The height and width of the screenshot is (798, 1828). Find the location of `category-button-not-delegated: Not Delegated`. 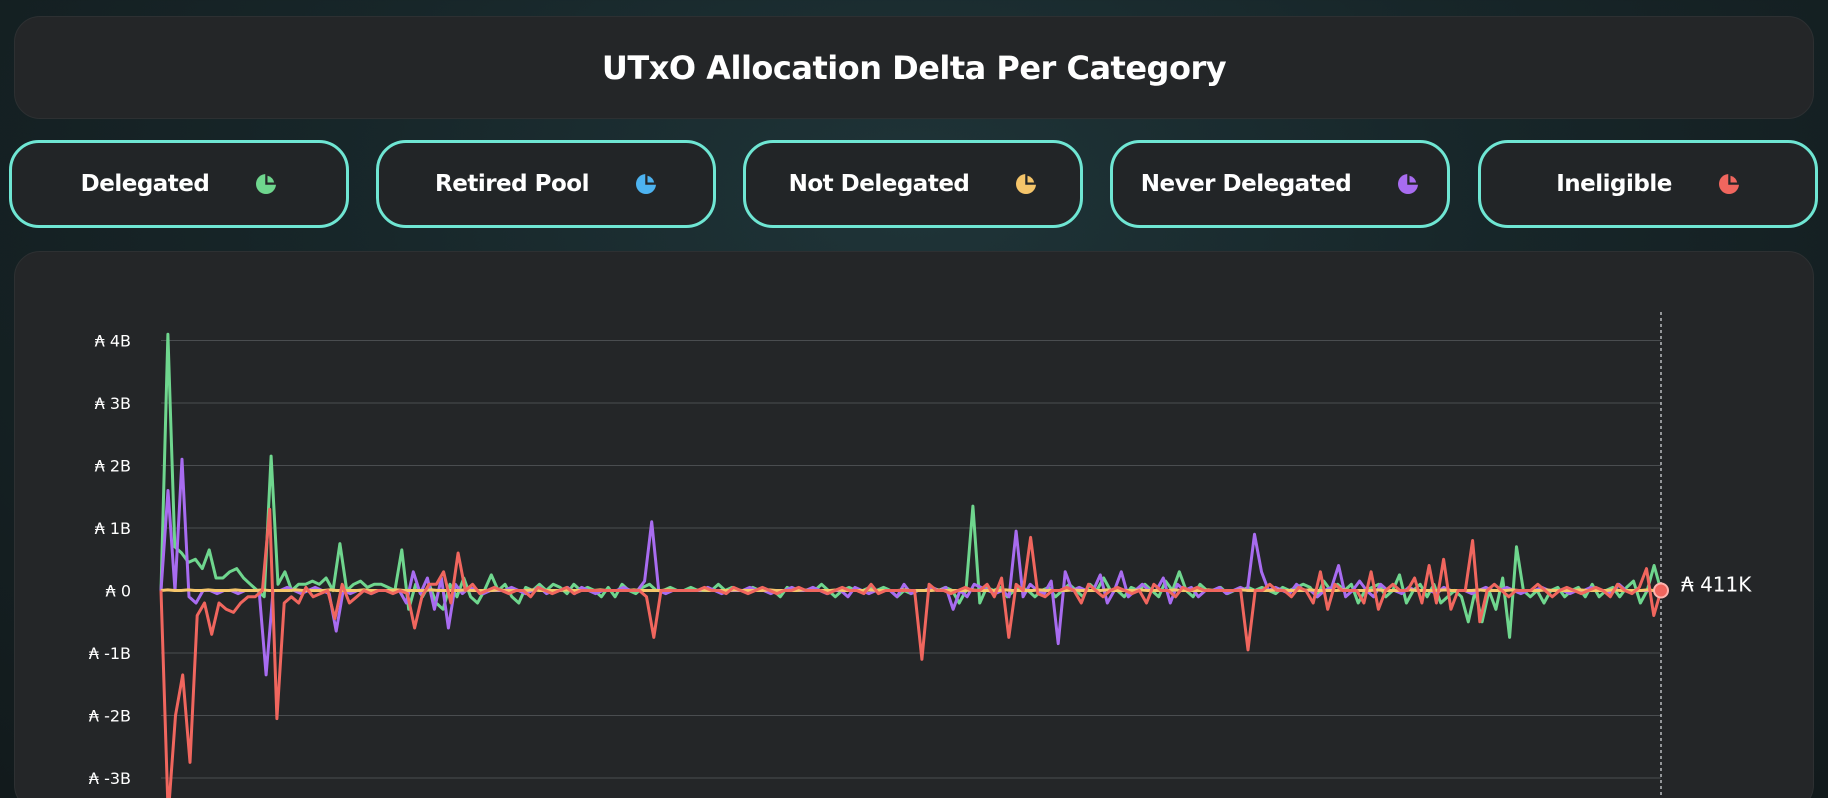

category-button-not-delegated: Not Delegated is located at coordinates (913, 184).